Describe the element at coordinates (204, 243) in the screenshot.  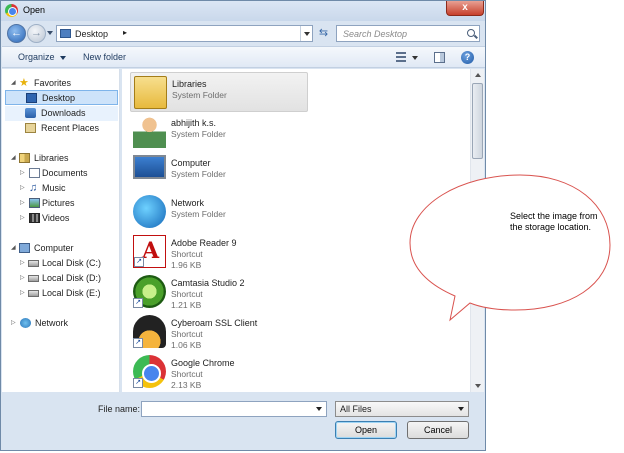
I see `file-name: Adobe Reader 9` at that location.